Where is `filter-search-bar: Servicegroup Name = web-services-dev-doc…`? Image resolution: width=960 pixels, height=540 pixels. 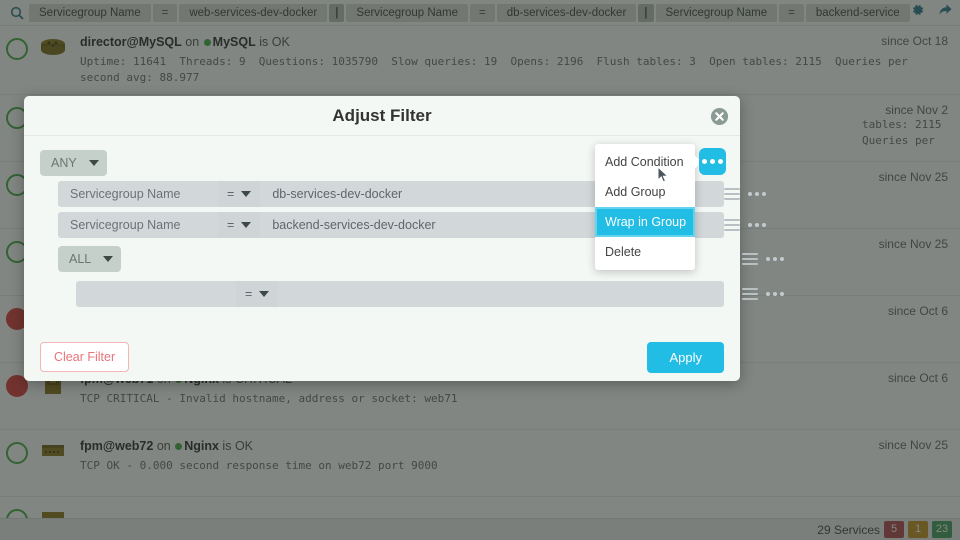
filter-search-bar: Servicegroup Name = web-services-dev-doc… is located at coordinates (480, 13).